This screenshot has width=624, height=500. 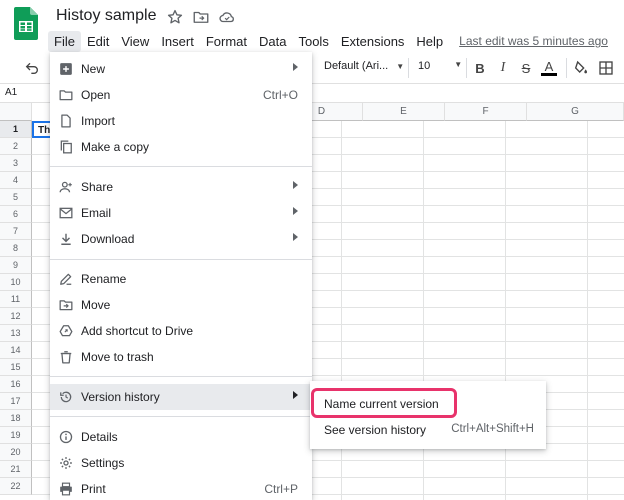 I want to click on file-menu-move: Move, so click(x=181, y=305).